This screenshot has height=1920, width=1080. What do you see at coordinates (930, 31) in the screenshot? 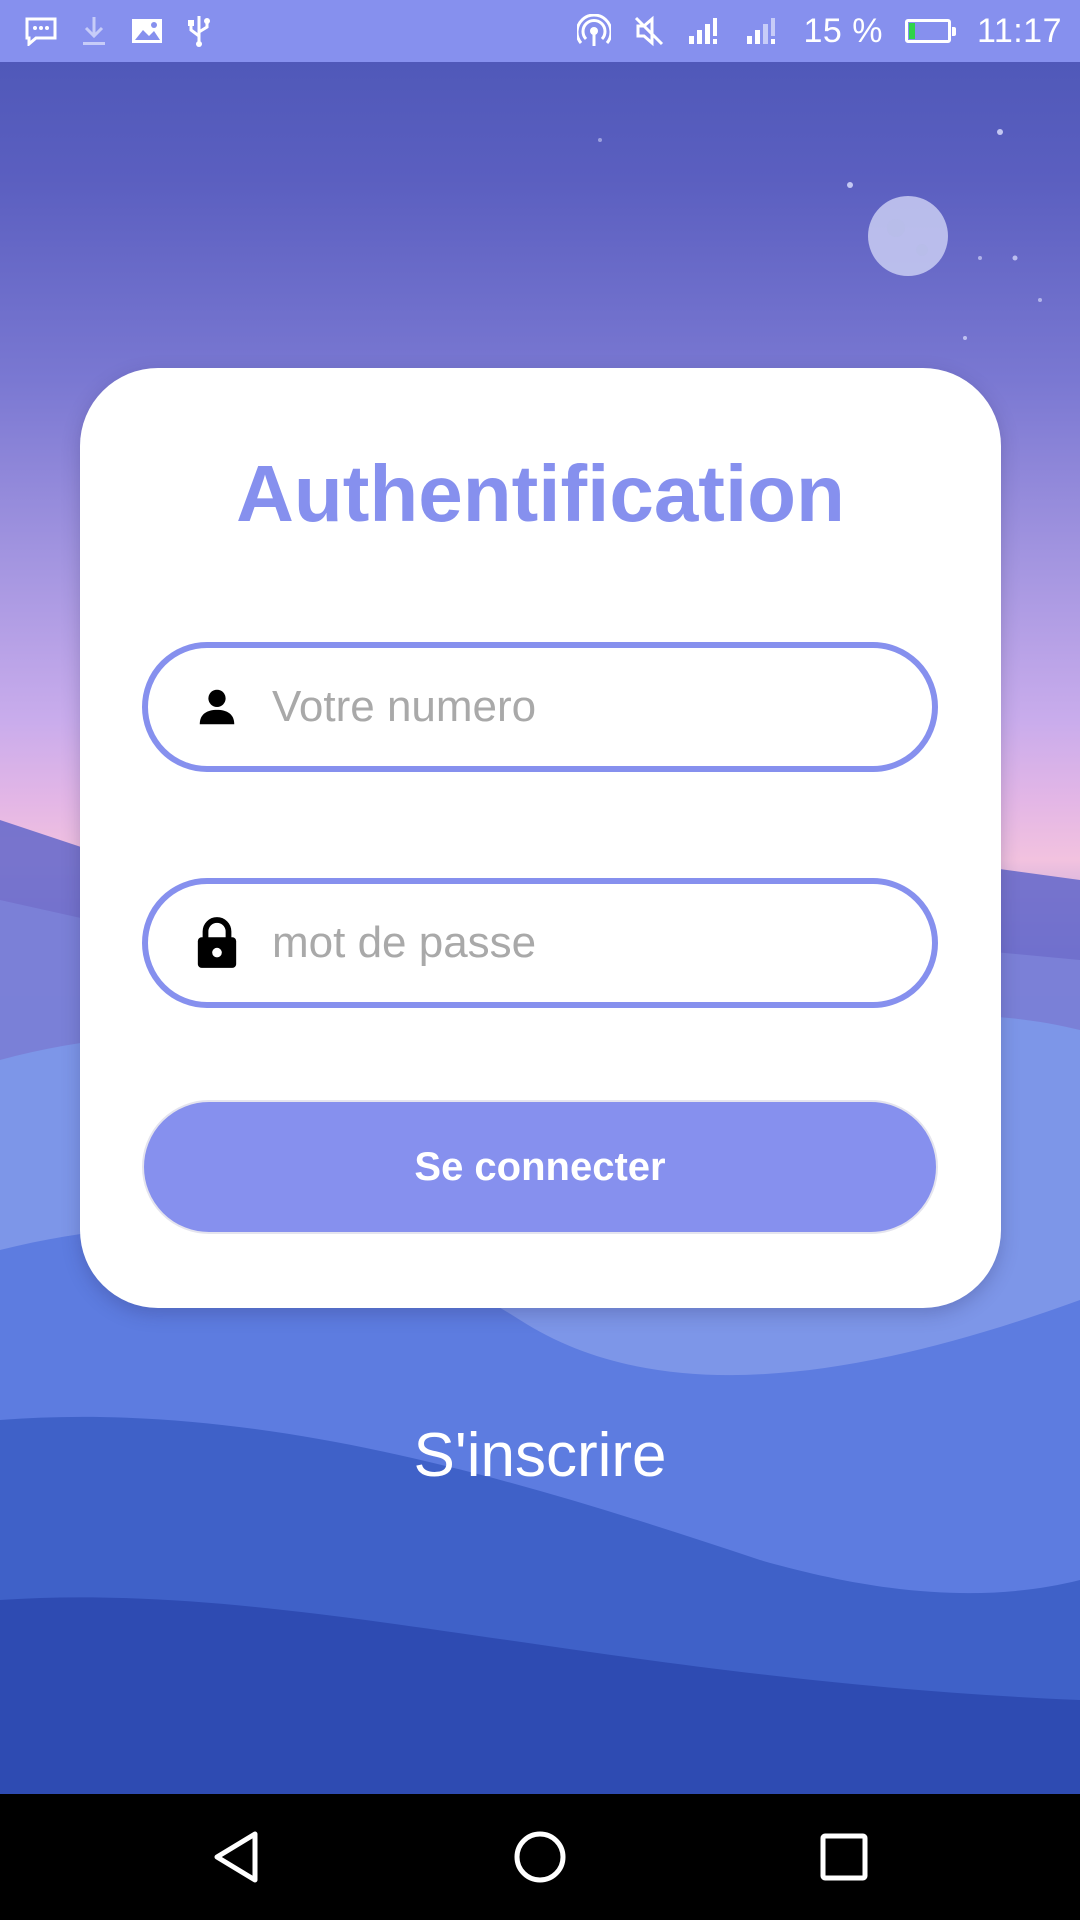
I see `battery-icon` at bounding box center [930, 31].